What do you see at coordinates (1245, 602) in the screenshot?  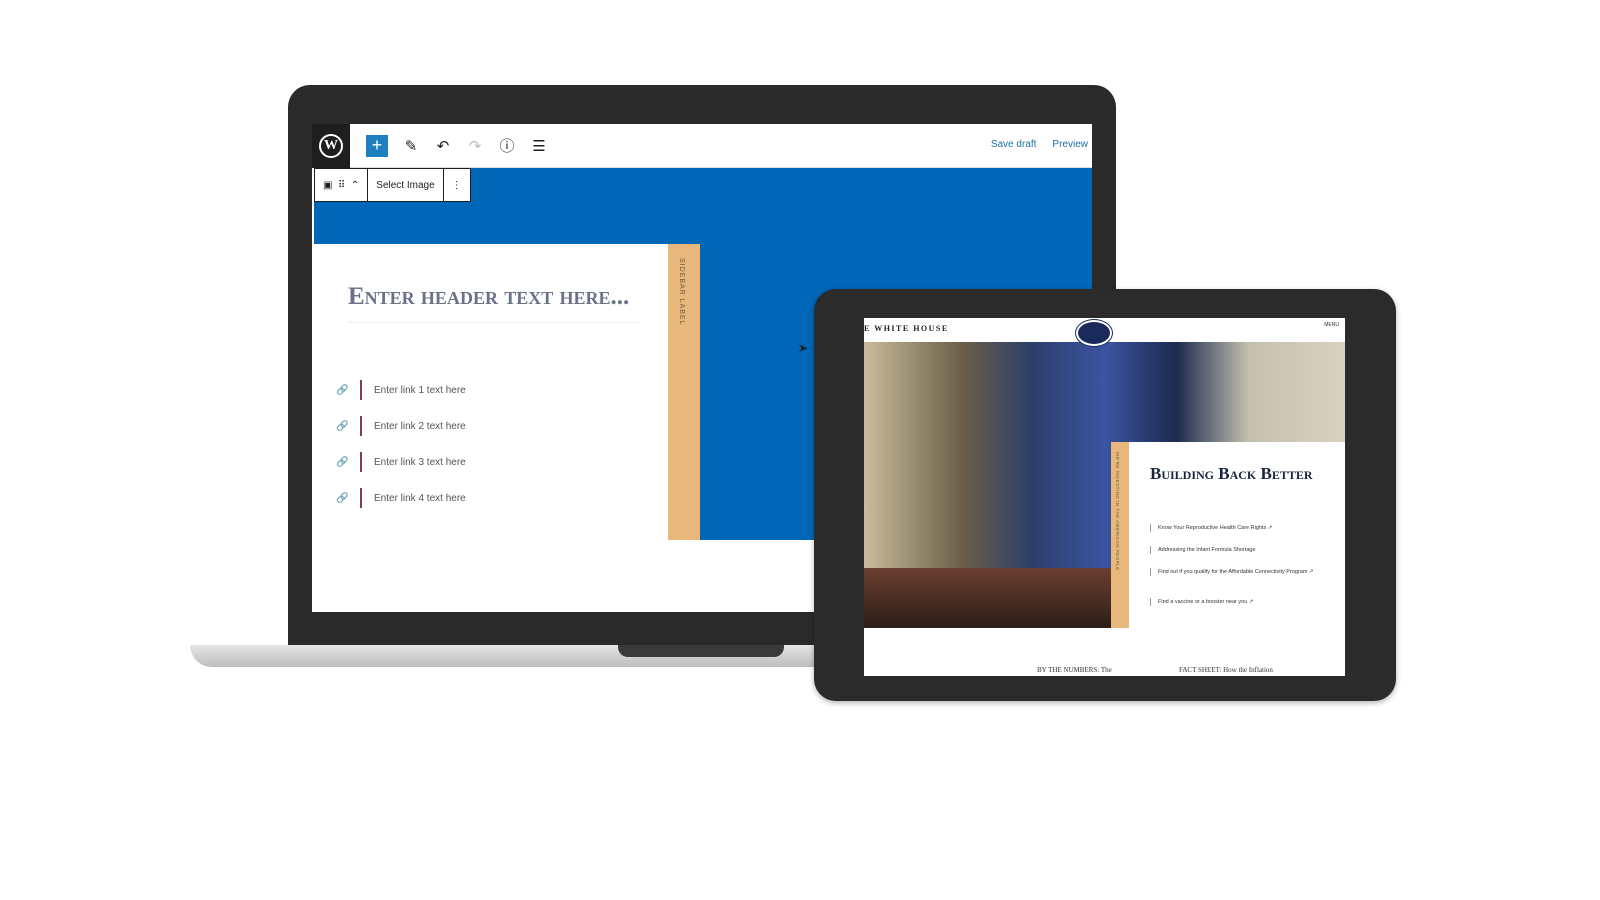 I see `feature-link: Find a vaccine or a booster near you ↗` at bounding box center [1245, 602].